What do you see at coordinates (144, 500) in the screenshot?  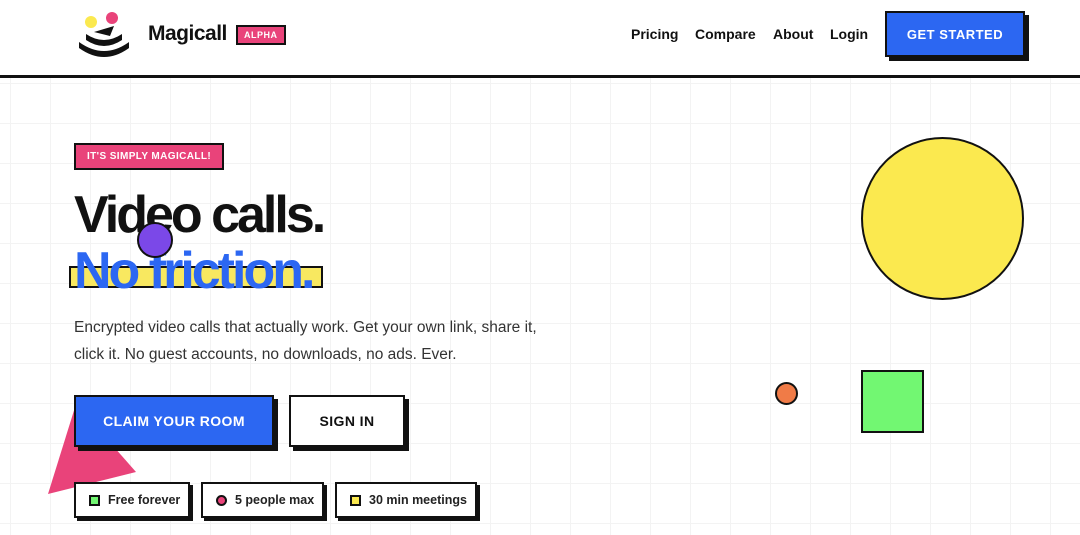 I see `feature-label: Free forever` at bounding box center [144, 500].